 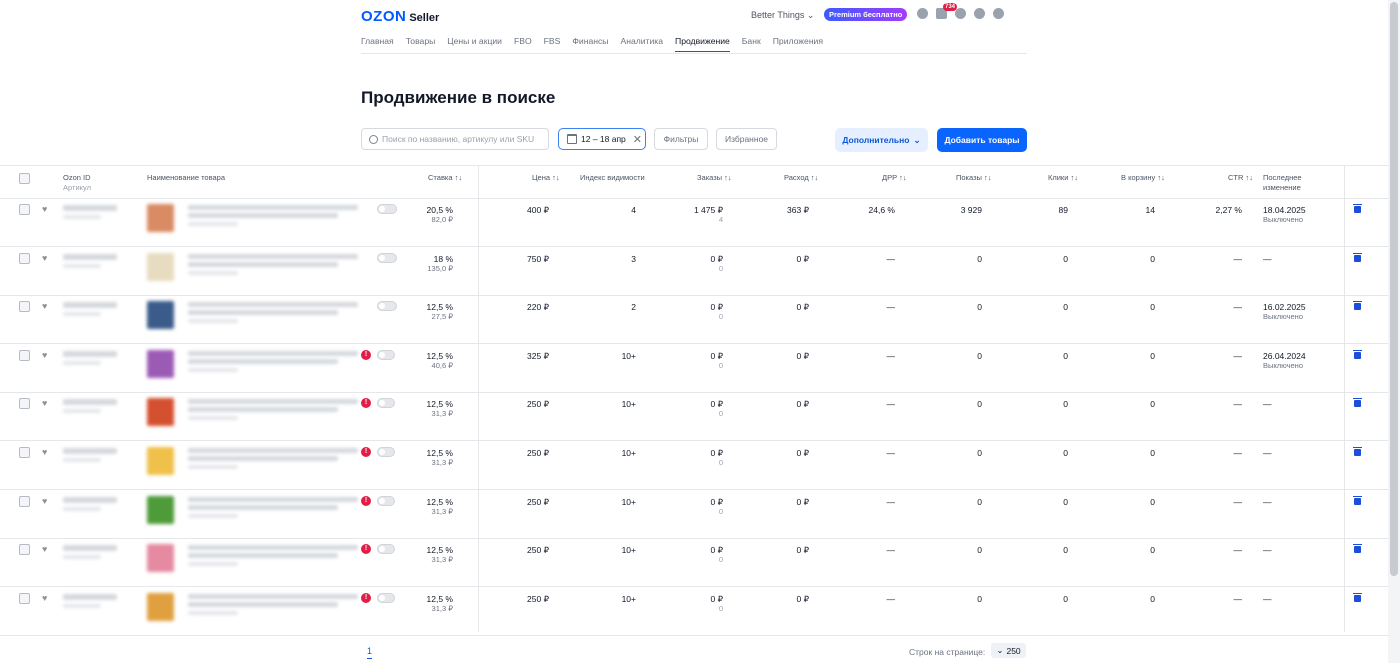 What do you see at coordinates (681, 139) in the screenshot?
I see `filters-button: Фильтры` at bounding box center [681, 139].